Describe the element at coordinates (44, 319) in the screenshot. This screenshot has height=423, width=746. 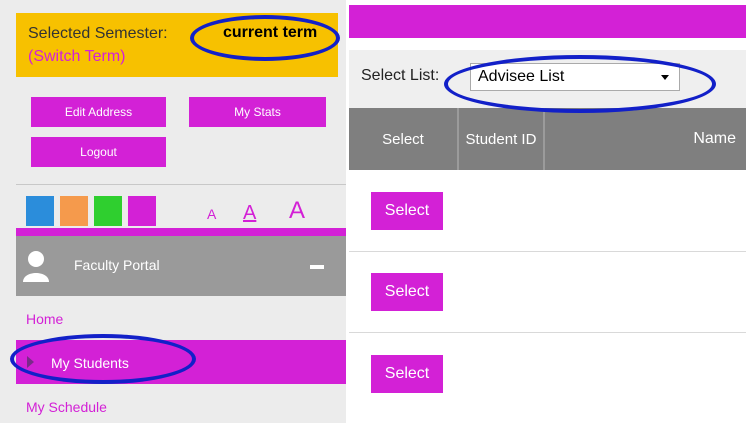
I see `nav-item-home: Home` at that location.